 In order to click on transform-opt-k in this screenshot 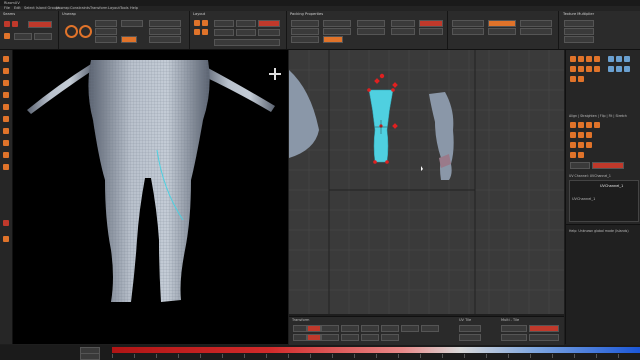, I will do `click(330, 337)`.